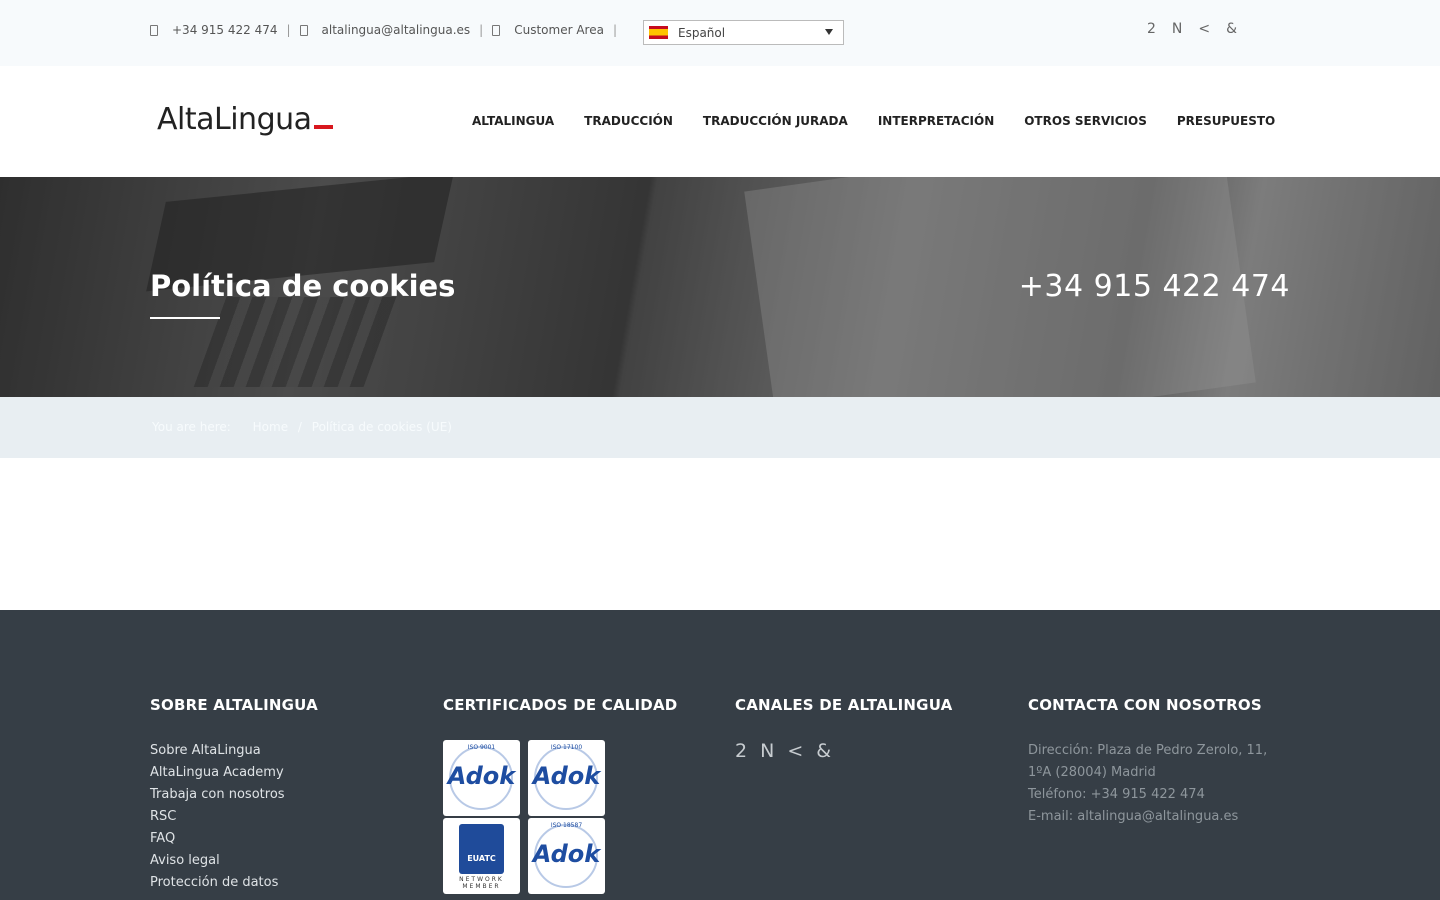 The width and height of the screenshot is (1440, 900). I want to click on contact-address-2: 1ºA (28004) Madrid, so click(1092, 772).